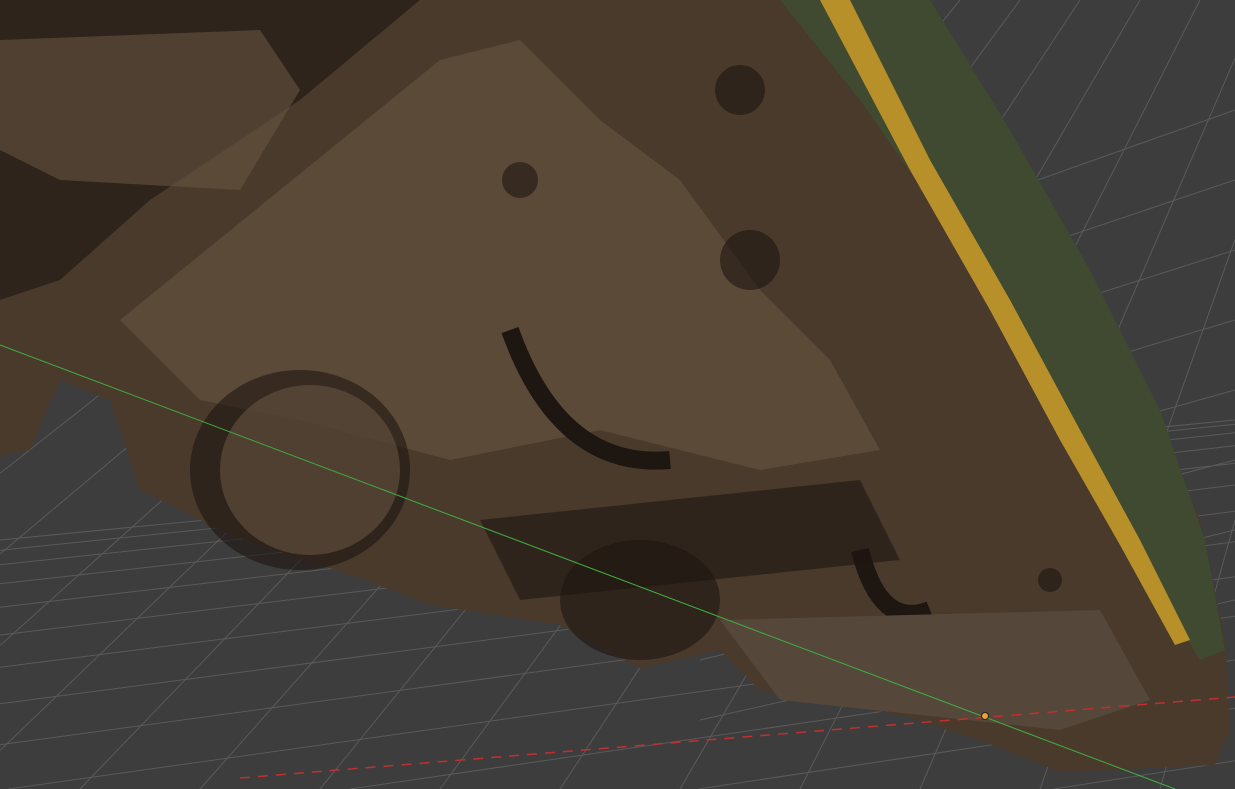  What do you see at coordinates (310, 470) in the screenshot?
I see `wheel-left-face` at bounding box center [310, 470].